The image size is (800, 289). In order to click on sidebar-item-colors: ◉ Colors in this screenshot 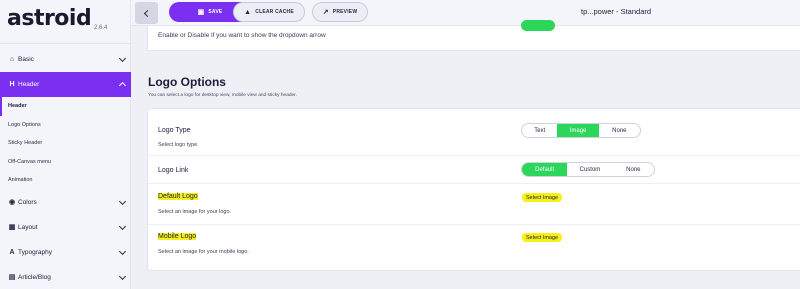, I will do `click(65, 202)`.